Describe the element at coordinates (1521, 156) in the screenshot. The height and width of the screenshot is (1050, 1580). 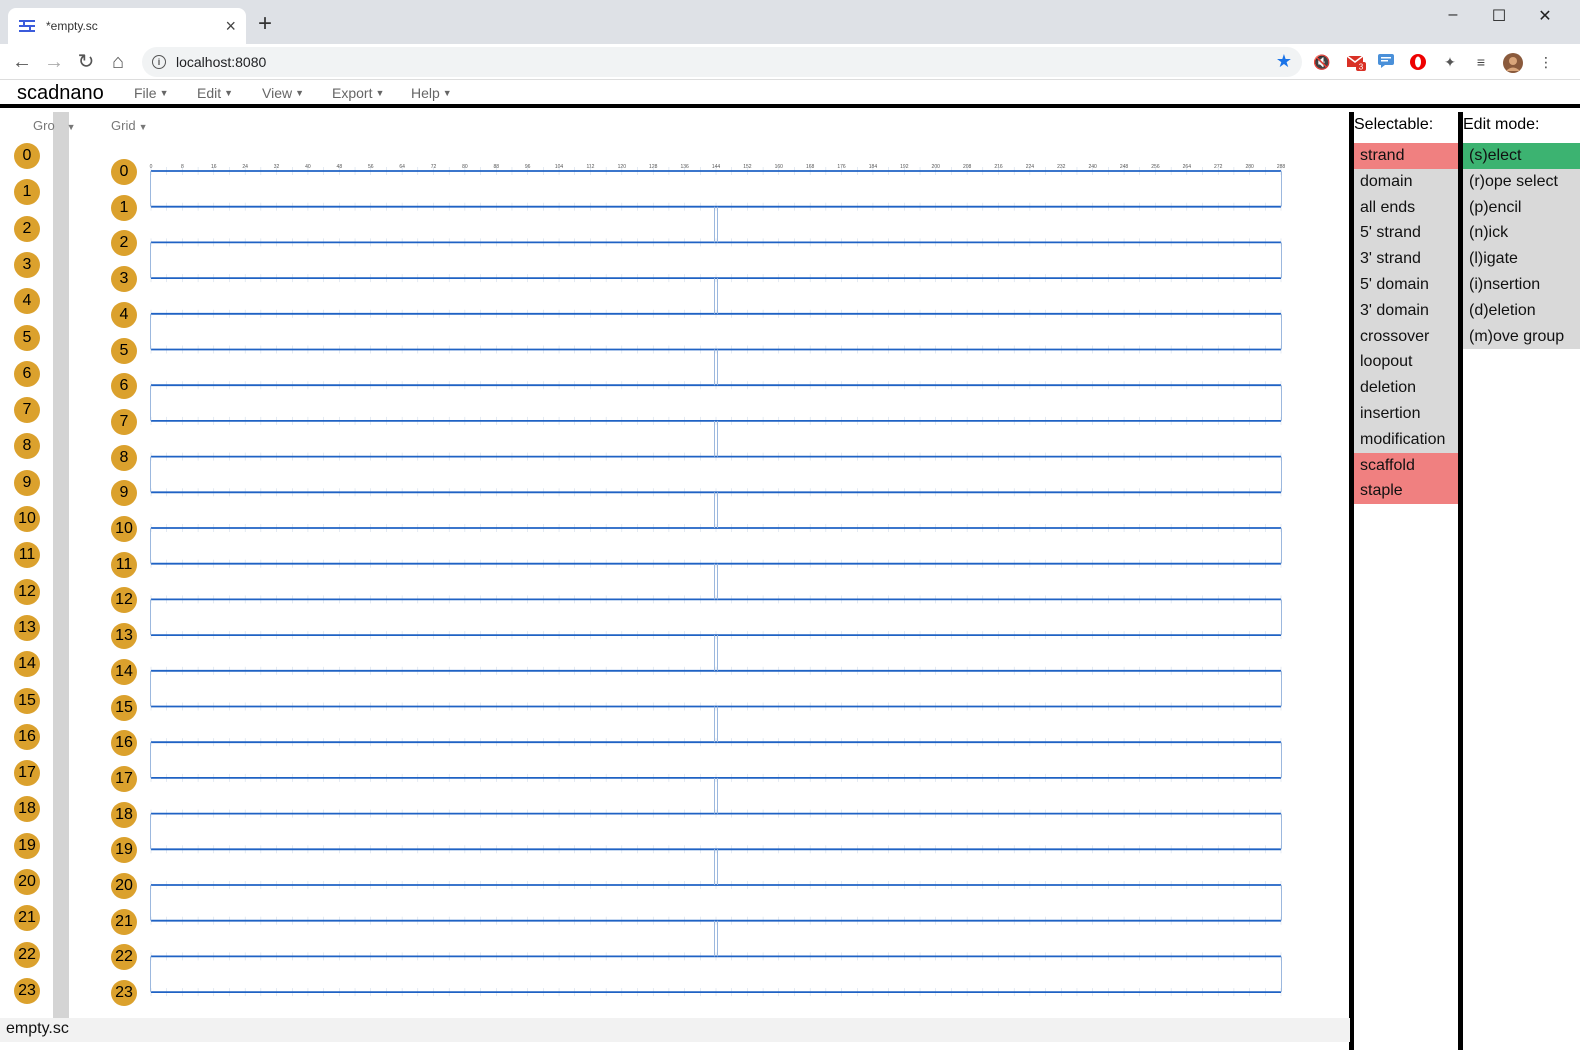
I see `edit-mode-option-s-elect: (s)elect` at that location.